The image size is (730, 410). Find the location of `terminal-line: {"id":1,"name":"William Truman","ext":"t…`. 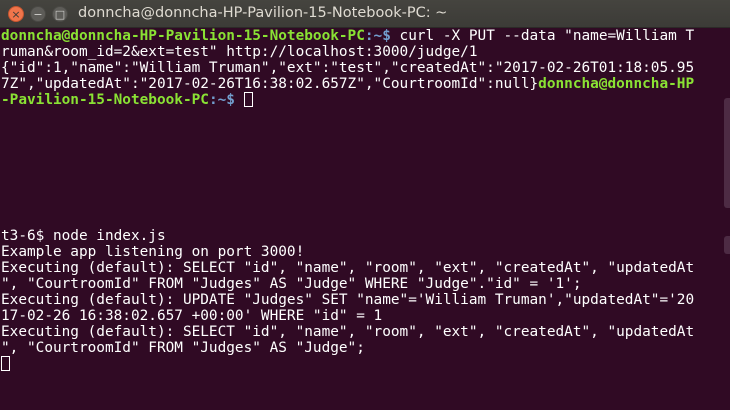

terminal-line: {"id":1,"name":"William Truman","ext":"t… is located at coordinates (348, 68).